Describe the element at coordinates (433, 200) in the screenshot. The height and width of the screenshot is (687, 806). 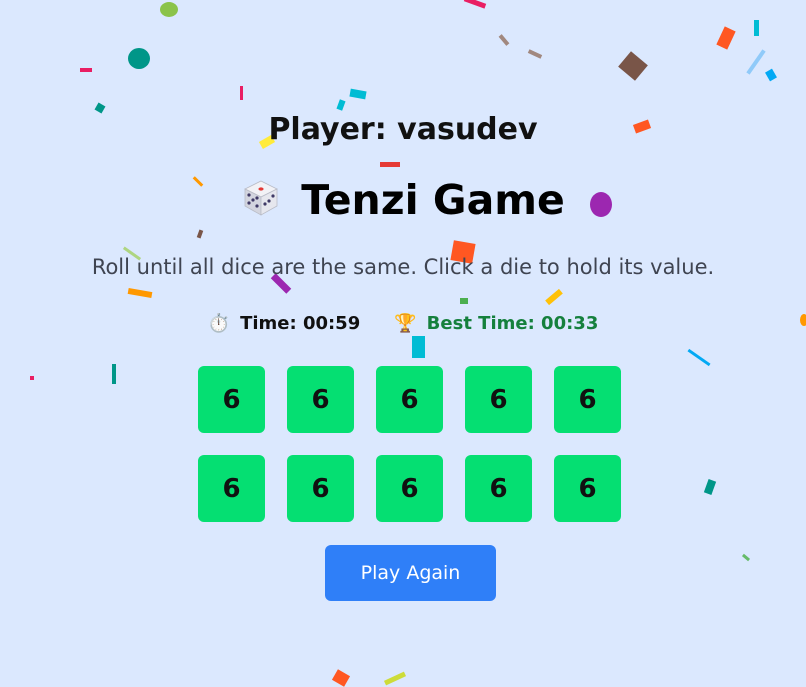
I see `game-title-text: Tenzi Game` at that location.